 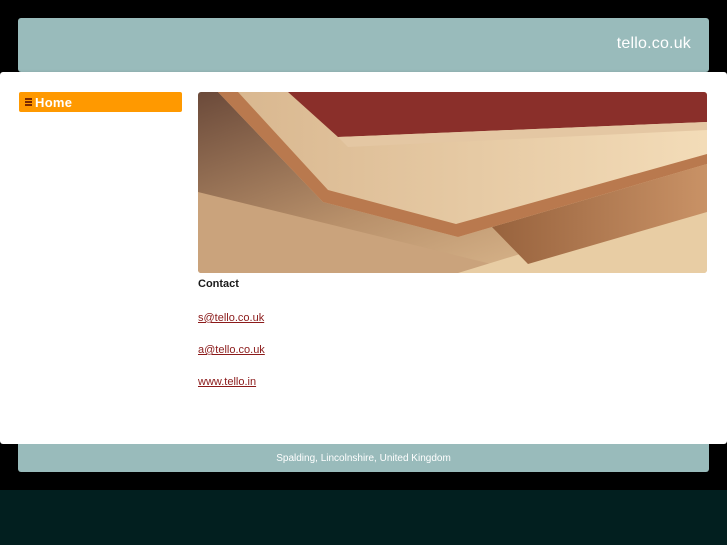 What do you see at coordinates (448, 382) in the screenshot?
I see `website-link: www.tello.in` at bounding box center [448, 382].